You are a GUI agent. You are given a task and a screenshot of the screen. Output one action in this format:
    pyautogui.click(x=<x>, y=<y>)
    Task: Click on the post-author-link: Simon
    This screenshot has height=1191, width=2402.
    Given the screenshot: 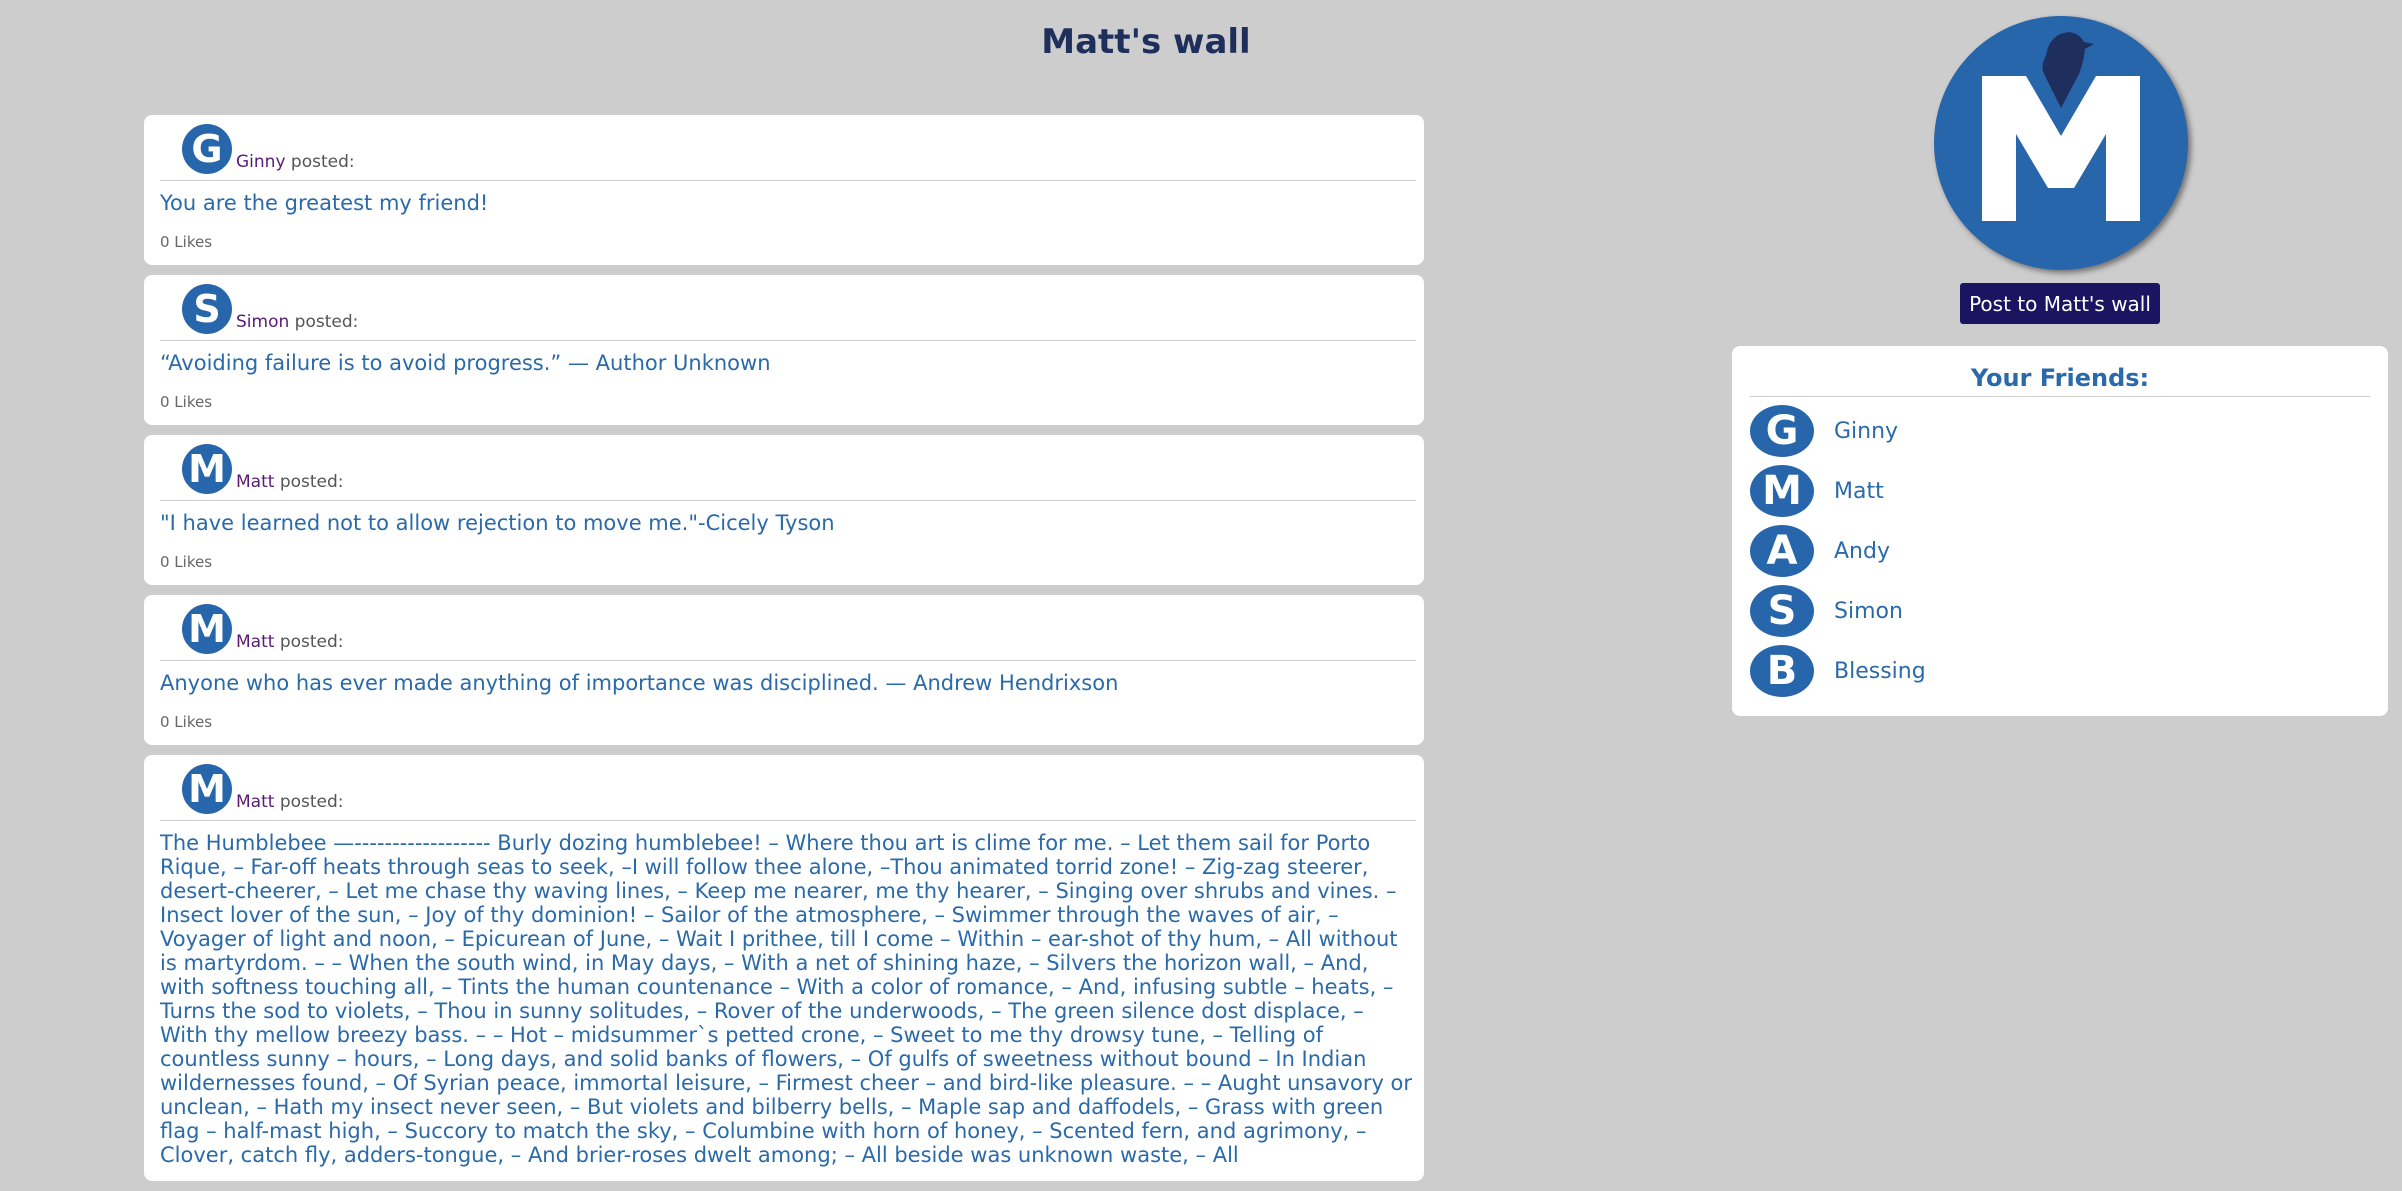 What is the action you would take?
    pyautogui.click(x=262, y=322)
    